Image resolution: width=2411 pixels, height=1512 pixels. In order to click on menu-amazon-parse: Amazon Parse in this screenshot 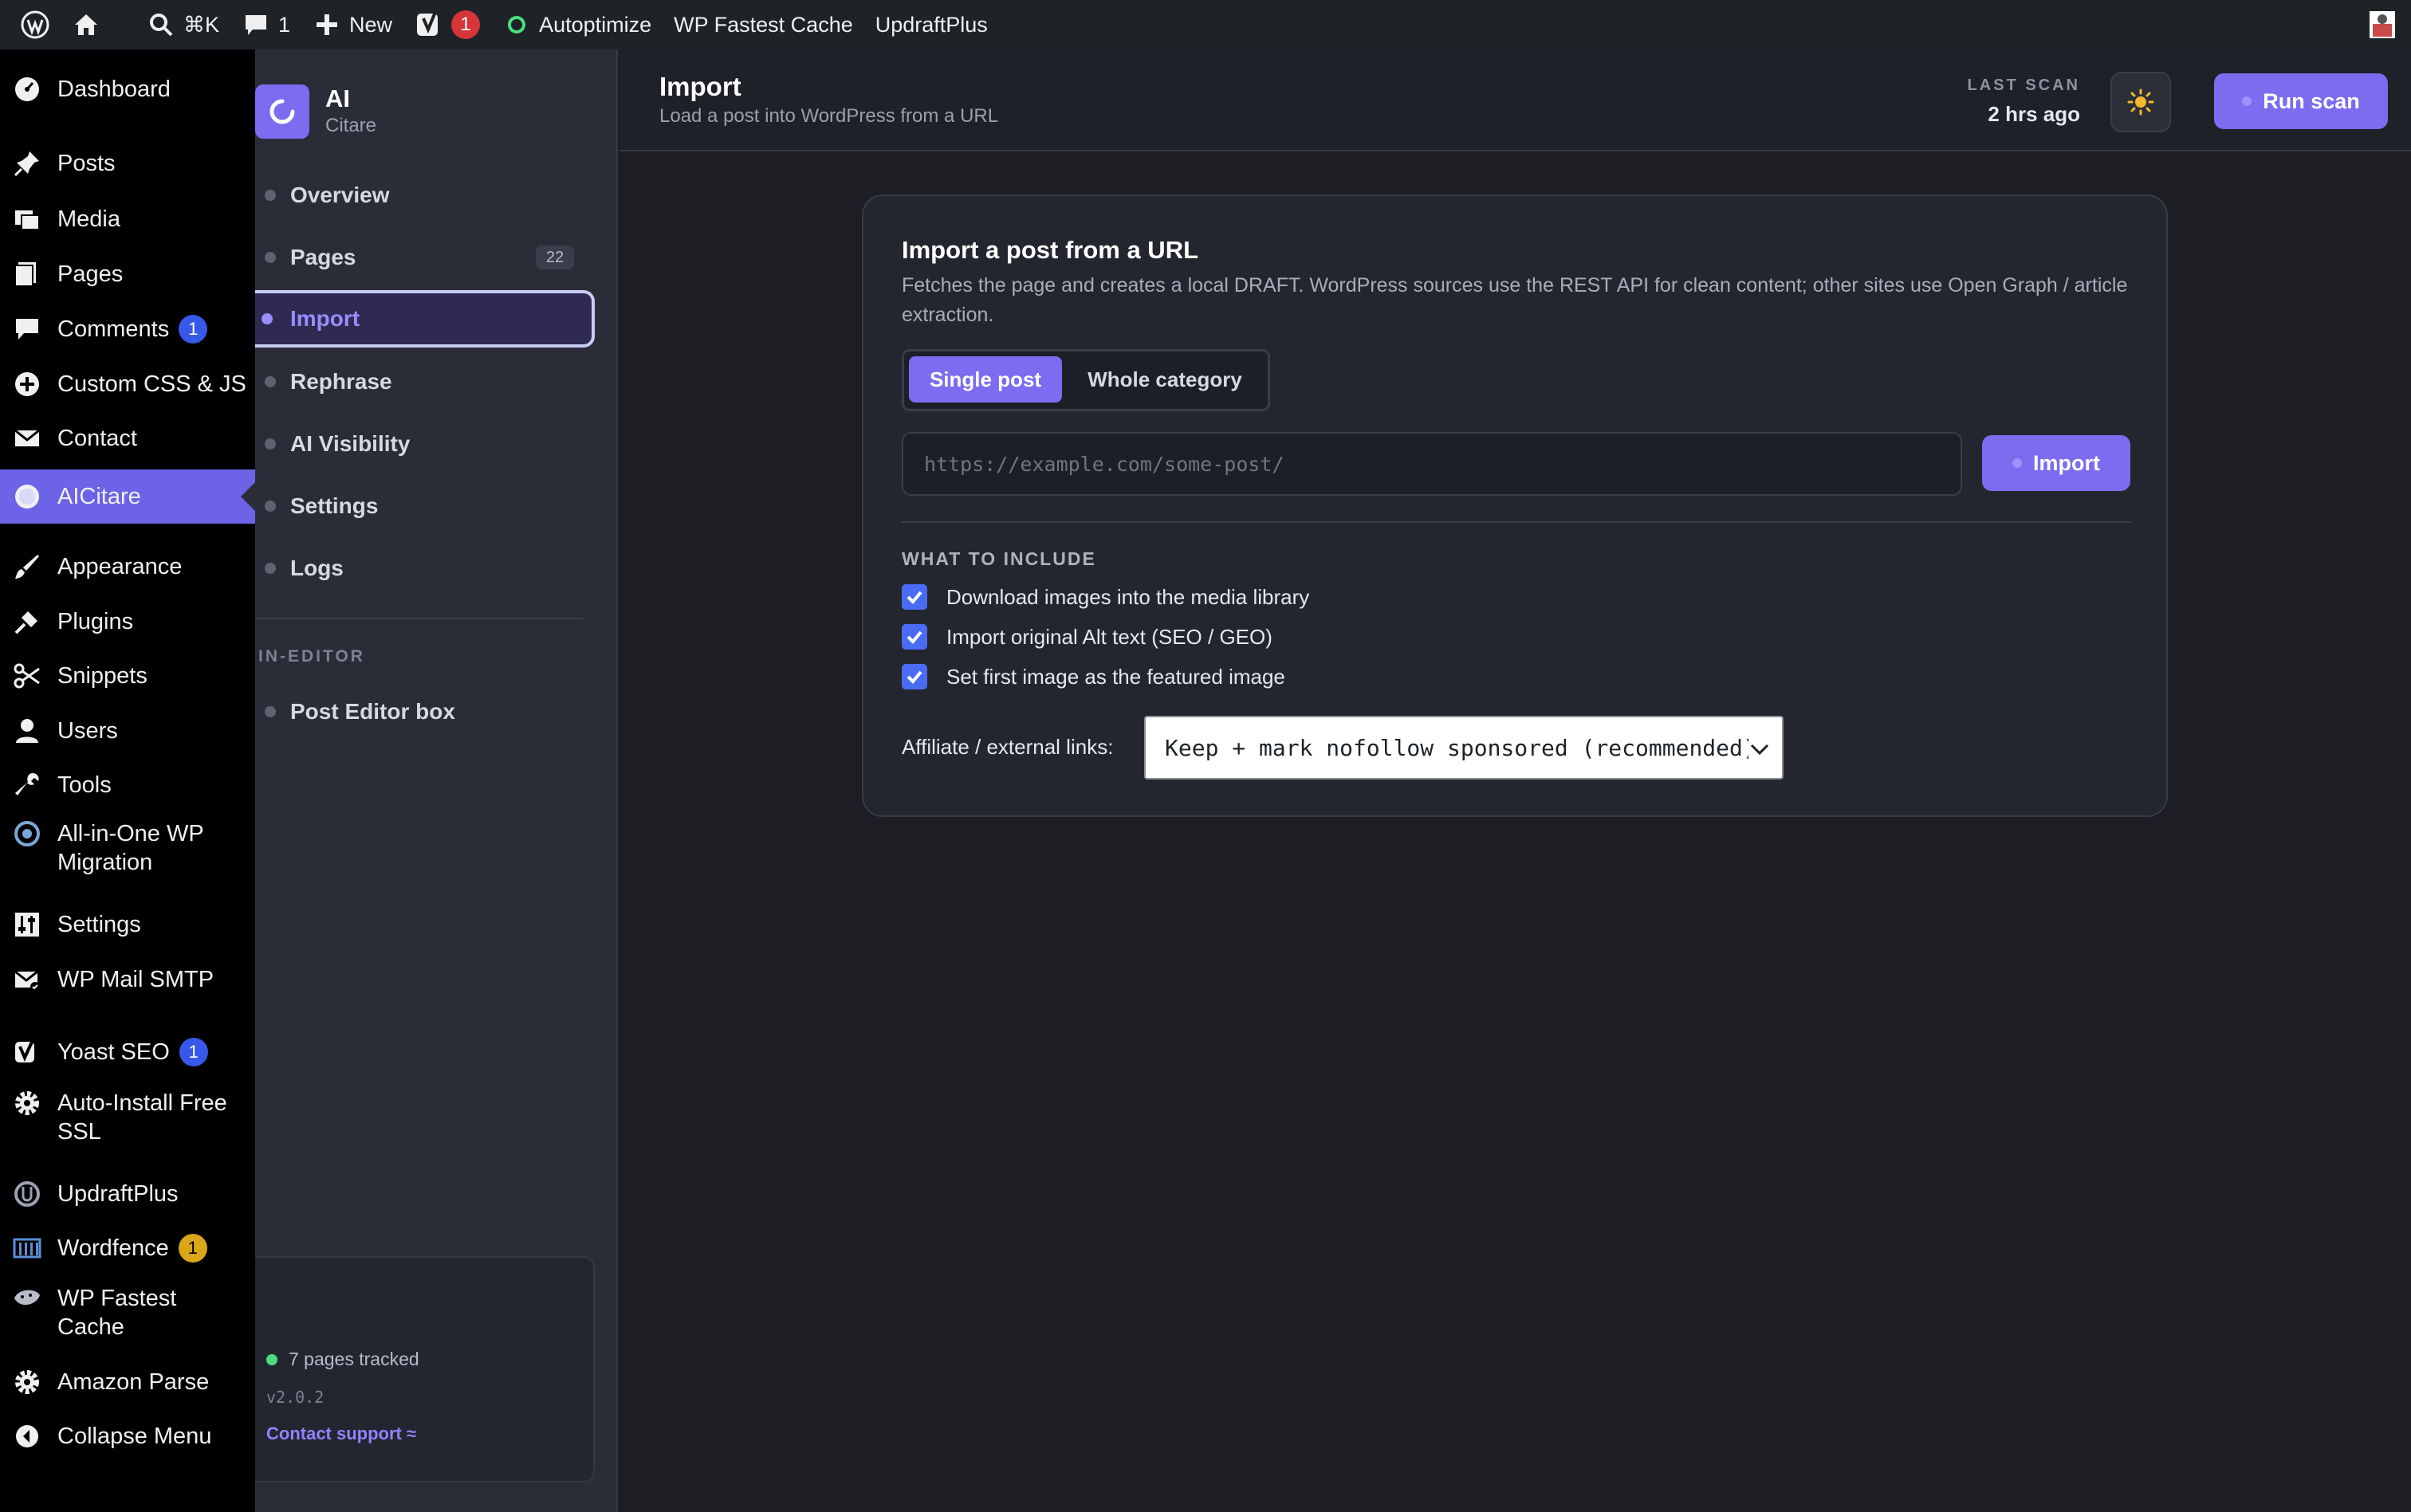, I will do `click(127, 1382)`.